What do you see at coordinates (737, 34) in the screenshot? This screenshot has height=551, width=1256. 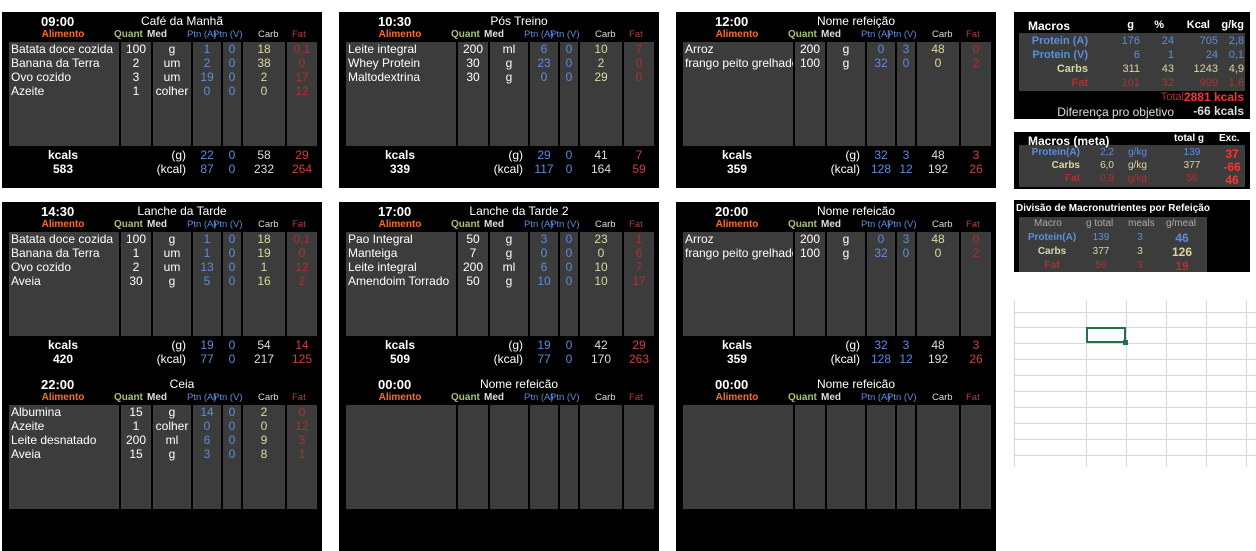 I see `col-food: Alimento` at bounding box center [737, 34].